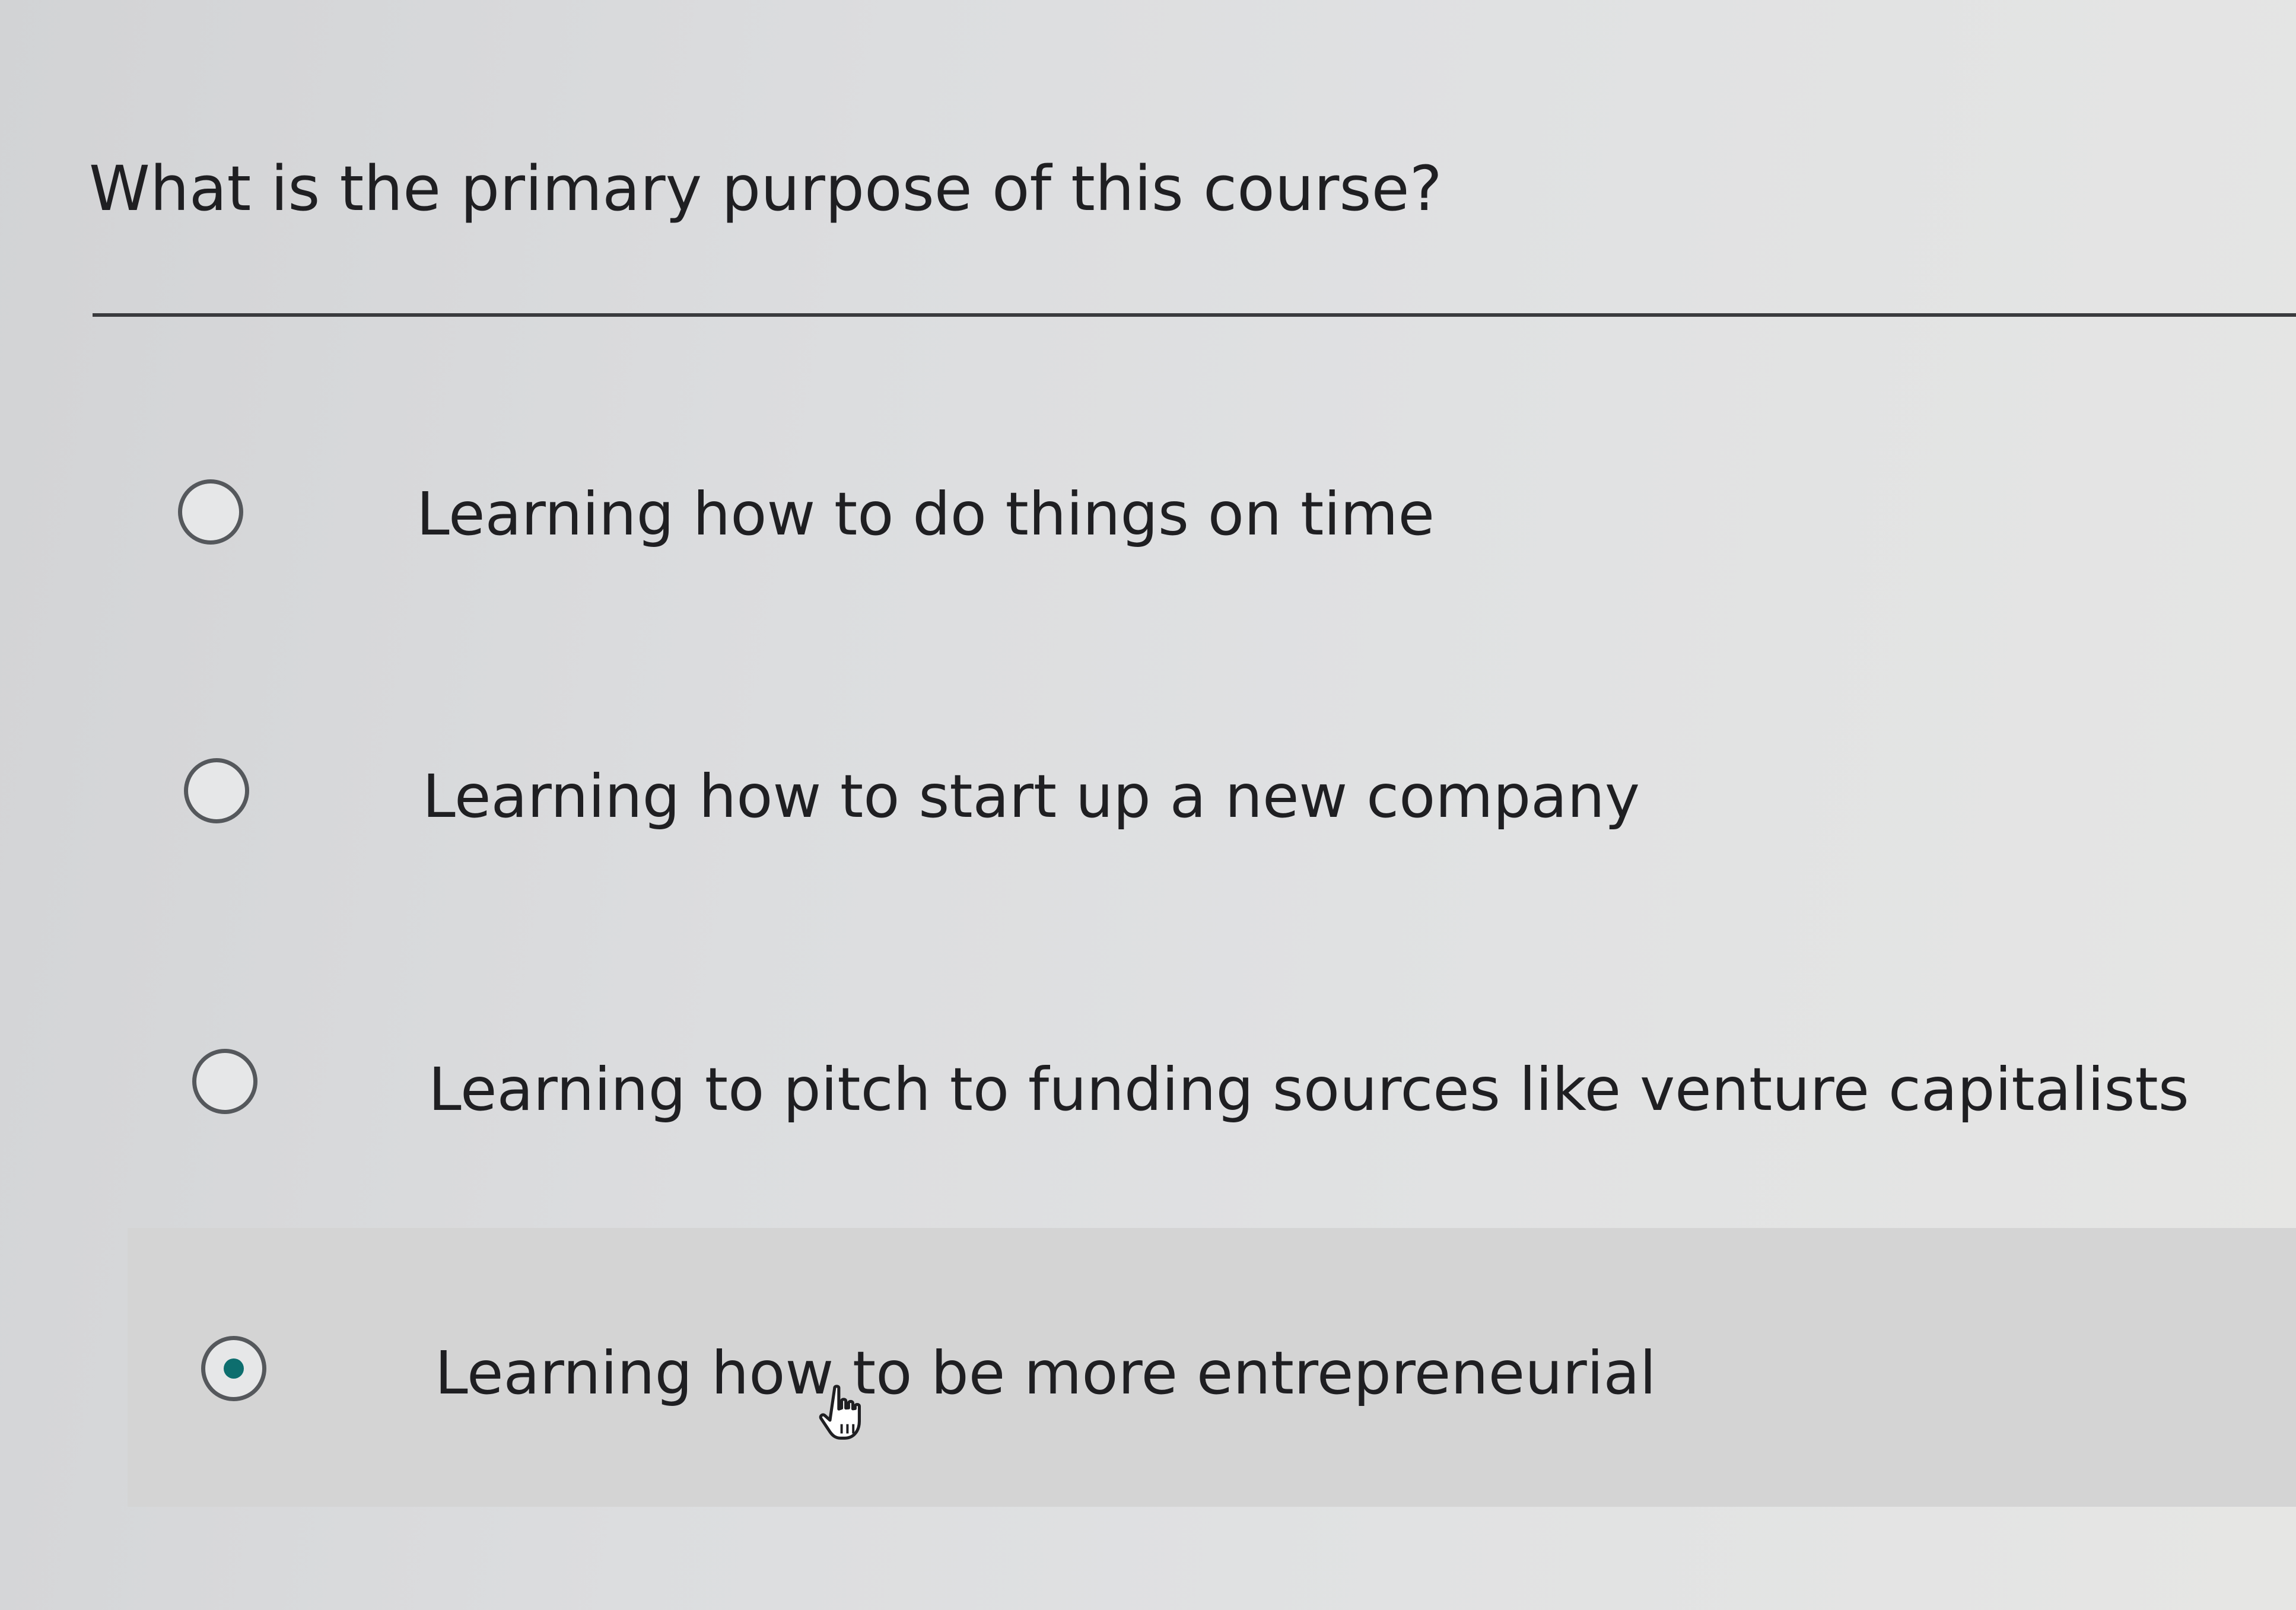 The image size is (2296, 1610). Describe the element at coordinates (925, 514) in the screenshot. I see `option-label-1: Learning how to do things on time` at that location.